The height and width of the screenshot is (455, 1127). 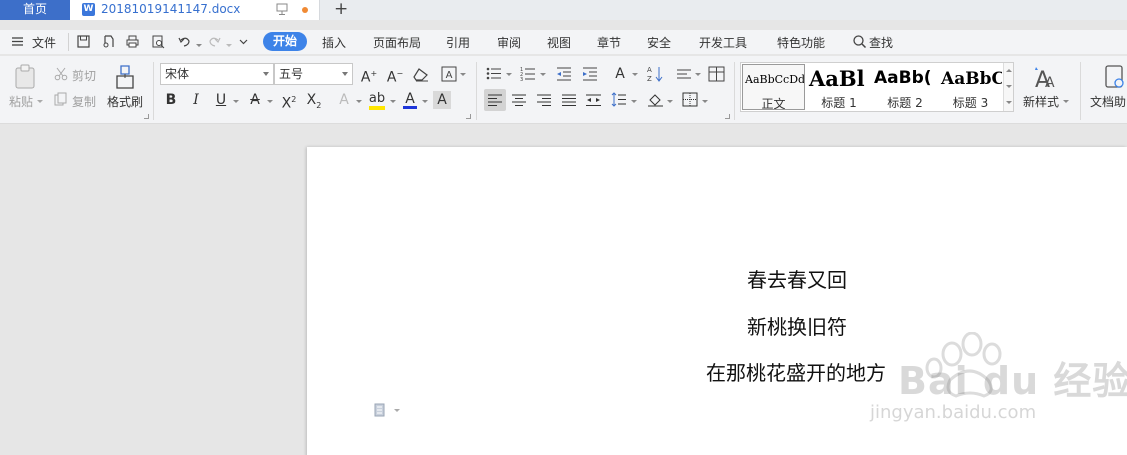 I want to click on font-color-dropdown-icon, so click(x=425, y=101).